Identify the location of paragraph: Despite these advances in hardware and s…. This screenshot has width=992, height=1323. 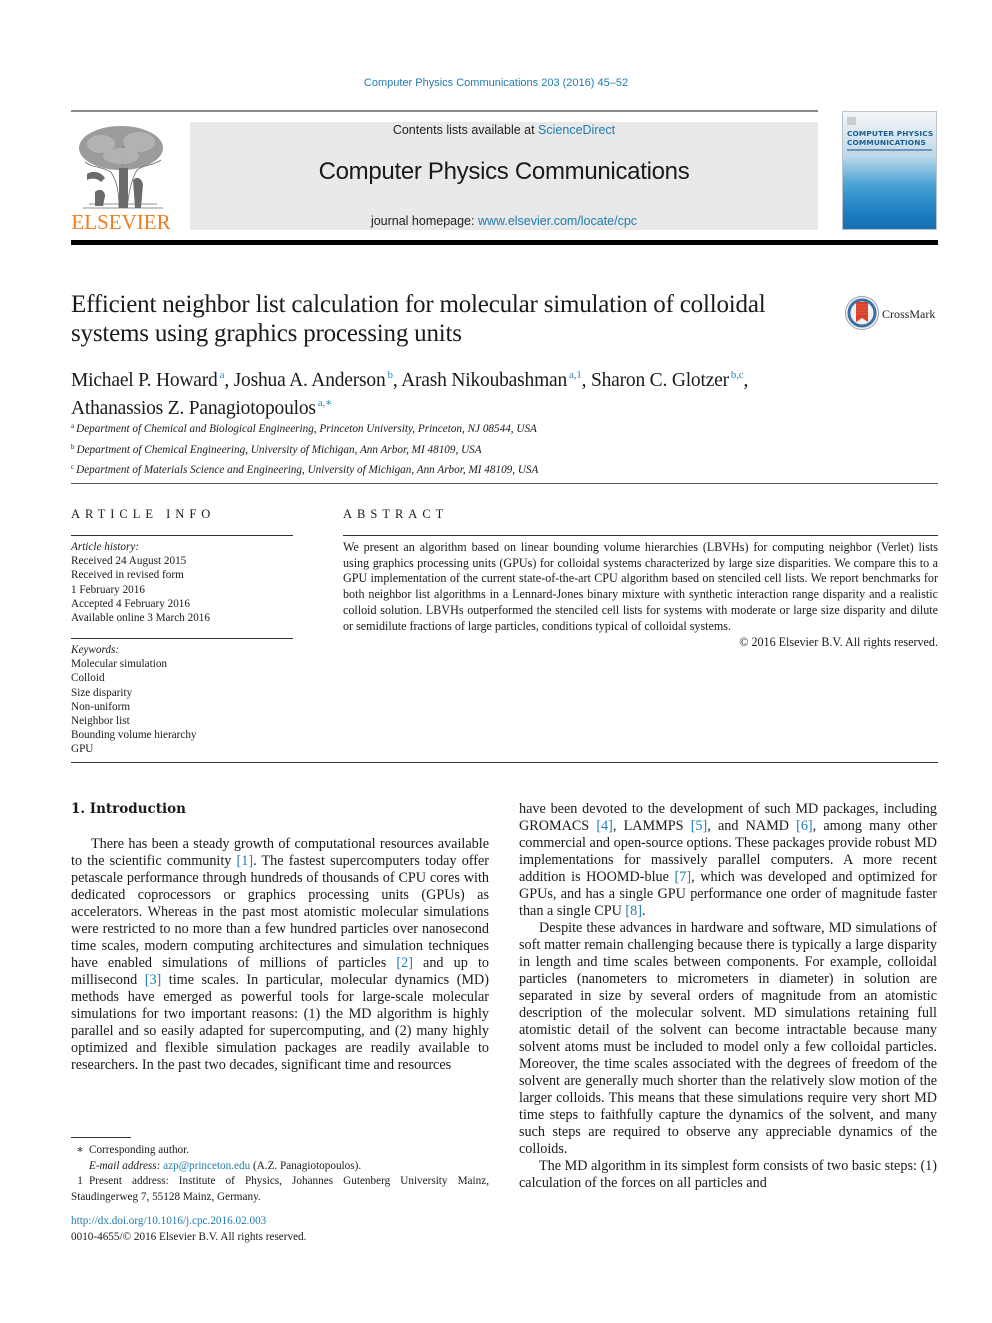
(728, 1038).